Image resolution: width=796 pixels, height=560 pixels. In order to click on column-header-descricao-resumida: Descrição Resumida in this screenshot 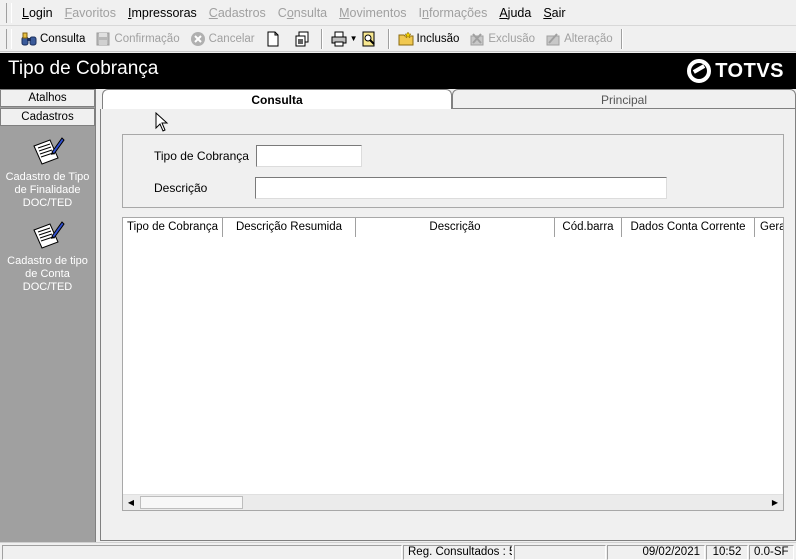, I will do `click(289, 227)`.